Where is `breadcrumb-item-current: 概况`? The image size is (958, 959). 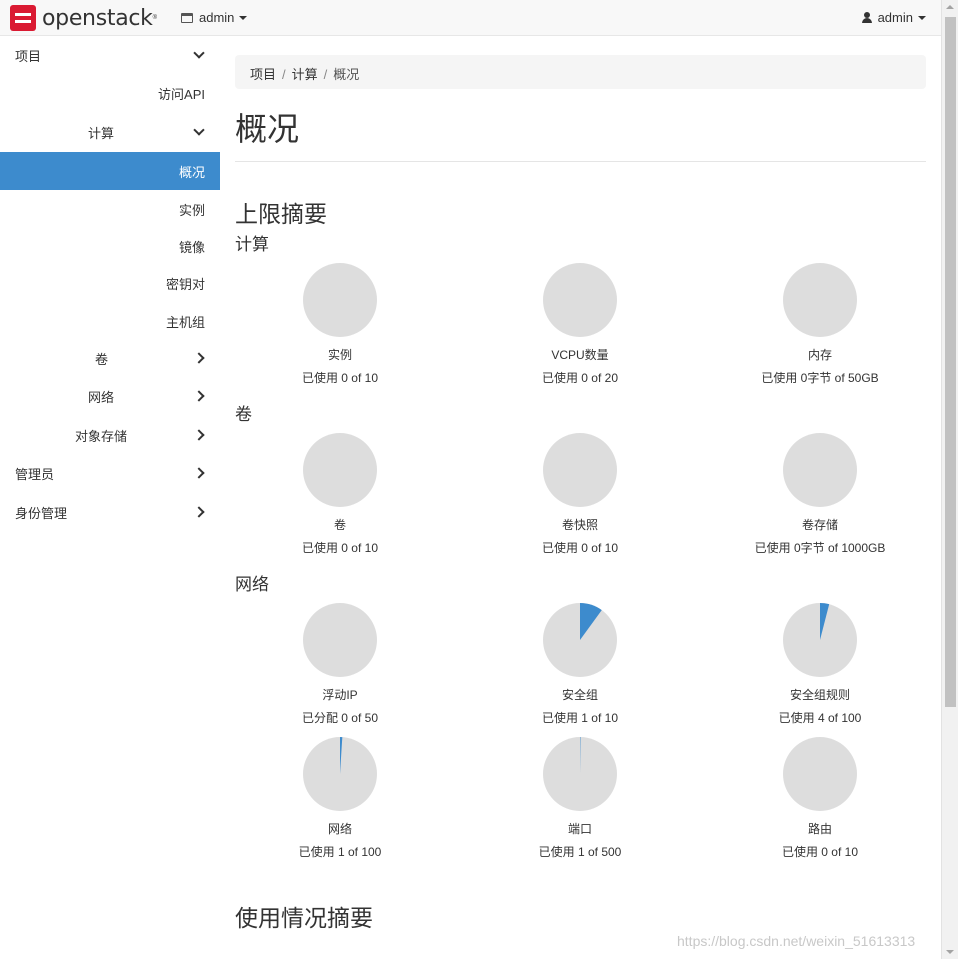
breadcrumb-item-current: 概况 is located at coordinates (346, 74).